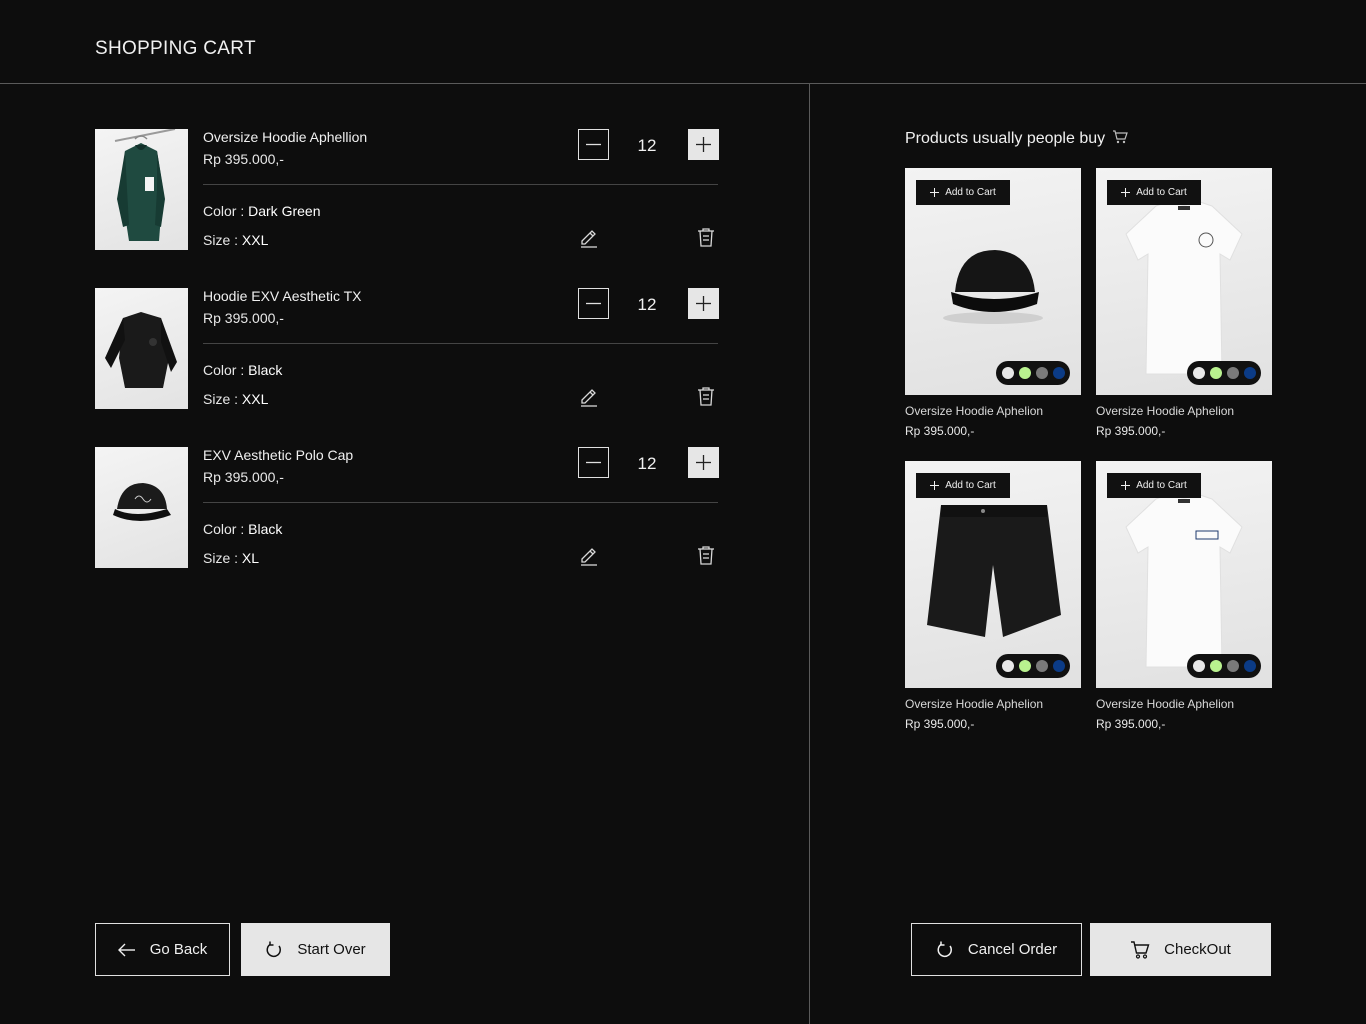  I want to click on product-image-black-sweatshirt, so click(141, 348).